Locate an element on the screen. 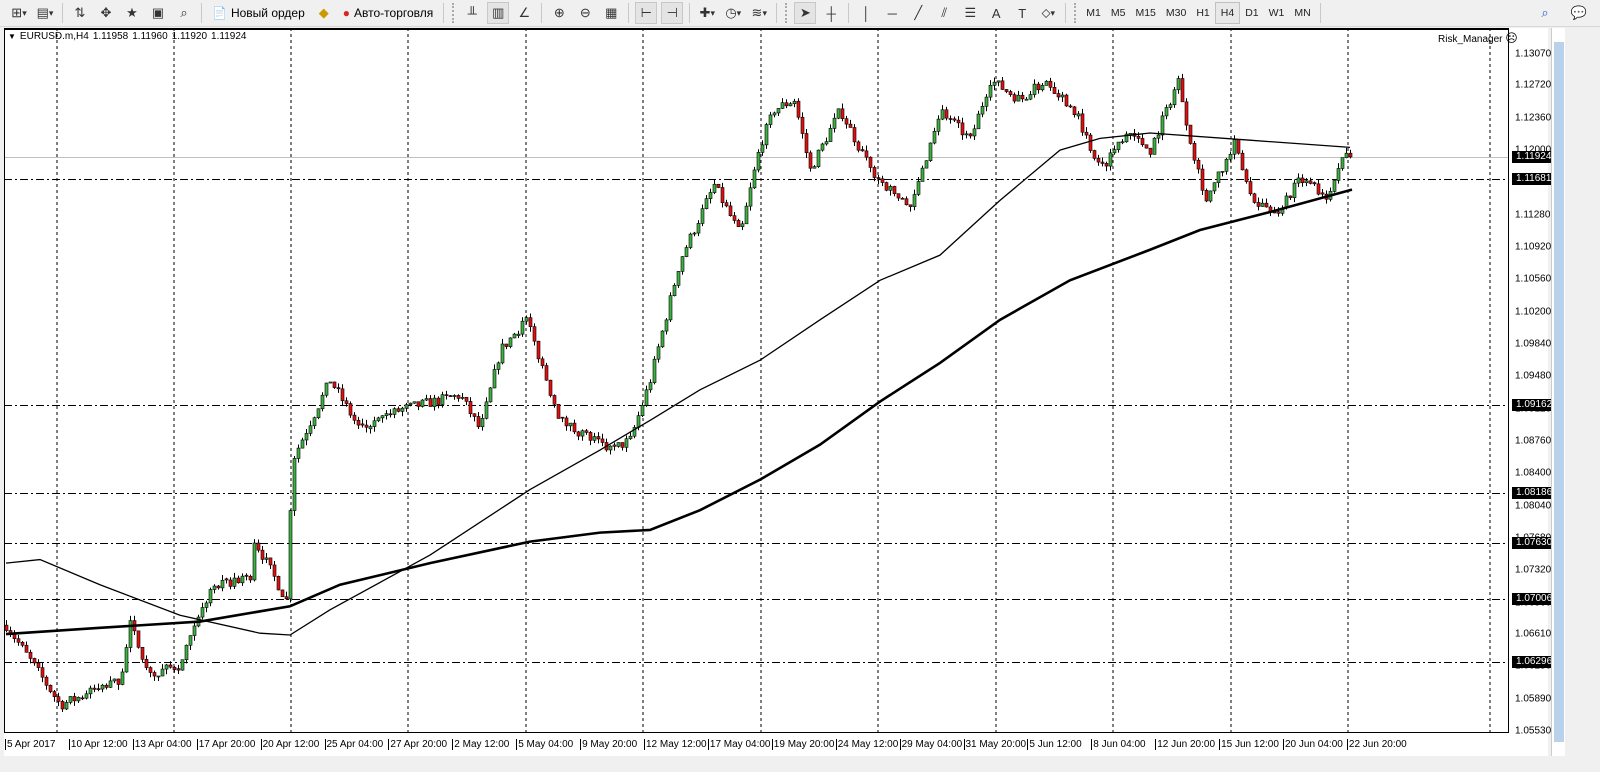 The width and height of the screenshot is (1600, 772). favorites-folder-button: ★ is located at coordinates (132, 13).